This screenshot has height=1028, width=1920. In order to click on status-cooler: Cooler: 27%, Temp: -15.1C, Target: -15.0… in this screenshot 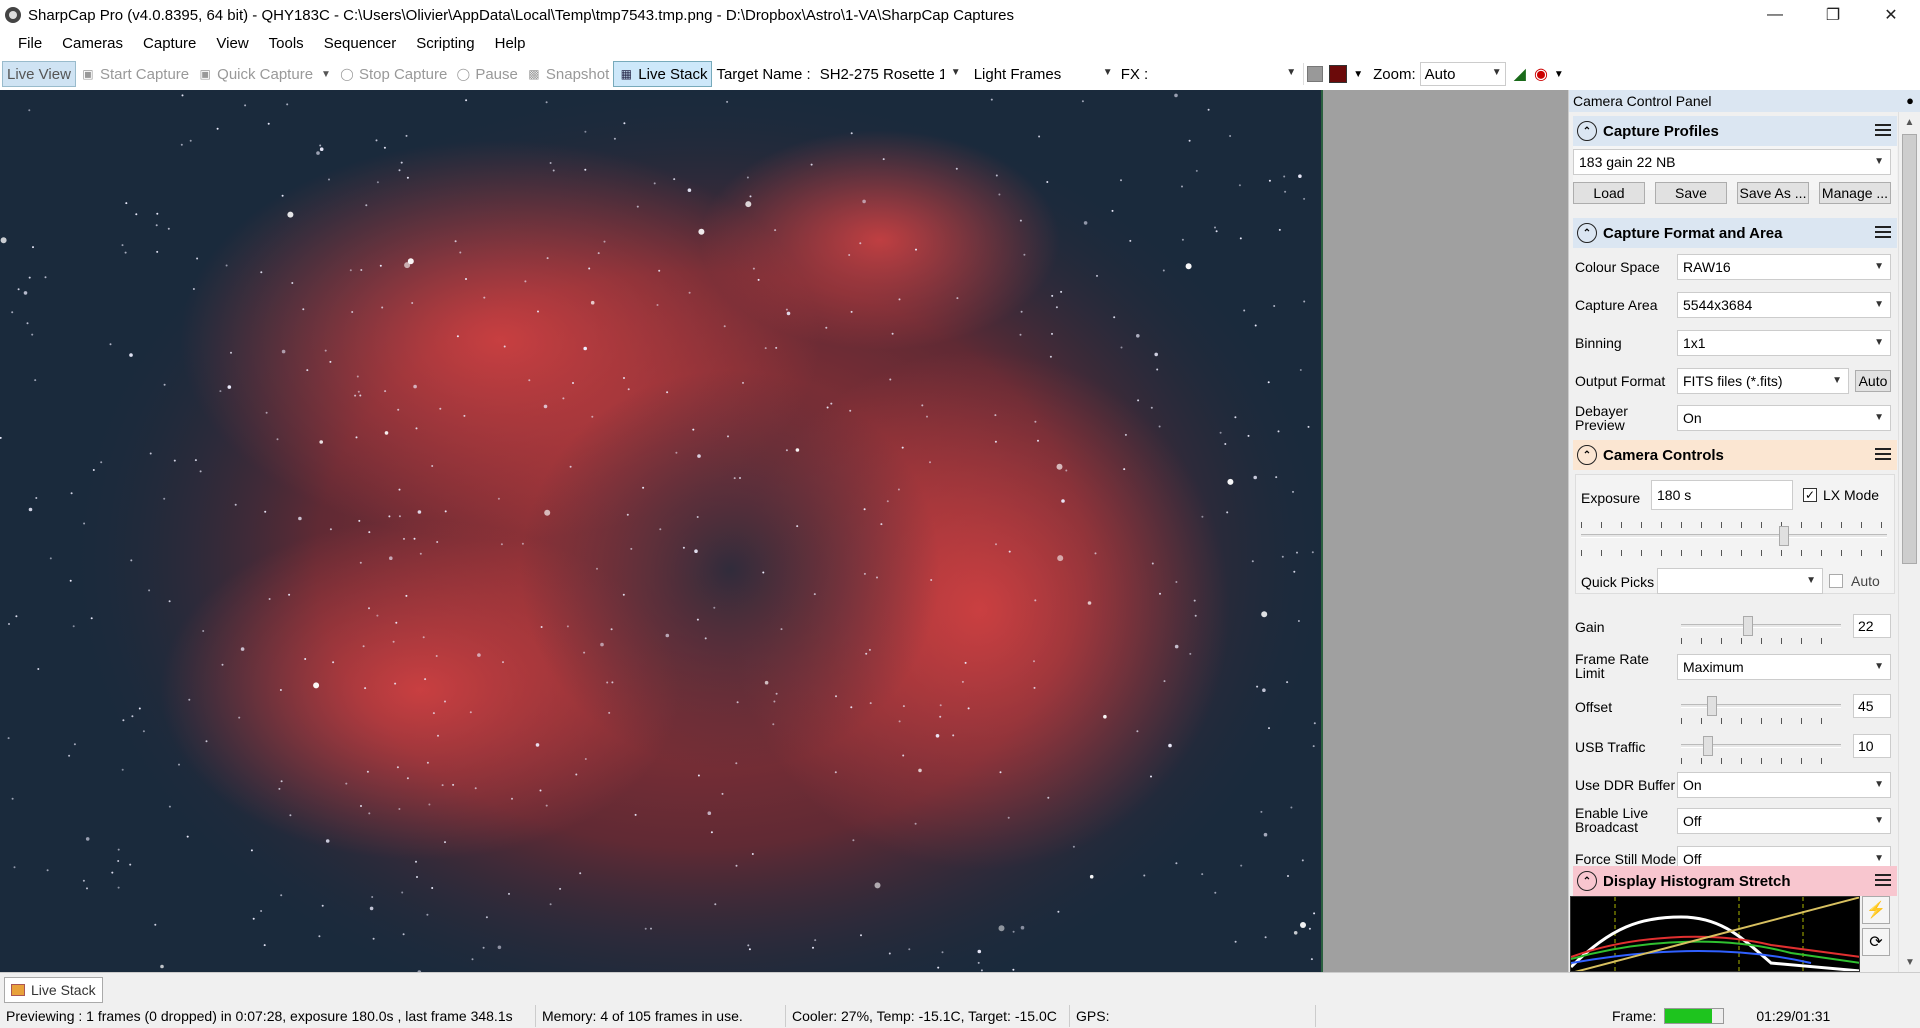, I will do `click(928, 1016)`.